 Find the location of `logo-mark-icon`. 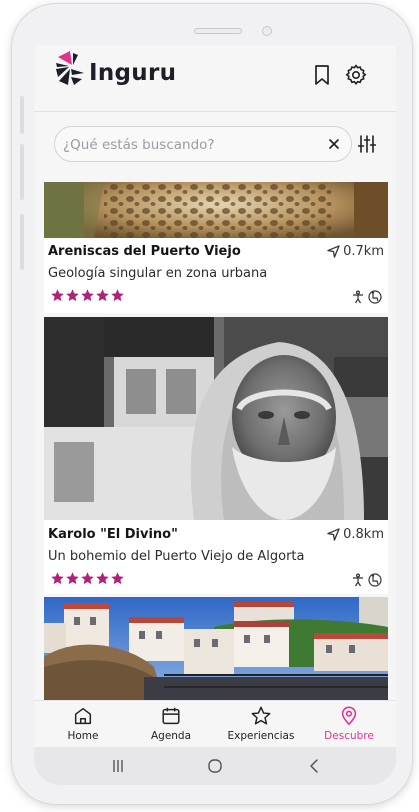

logo-mark-icon is located at coordinates (70, 68).